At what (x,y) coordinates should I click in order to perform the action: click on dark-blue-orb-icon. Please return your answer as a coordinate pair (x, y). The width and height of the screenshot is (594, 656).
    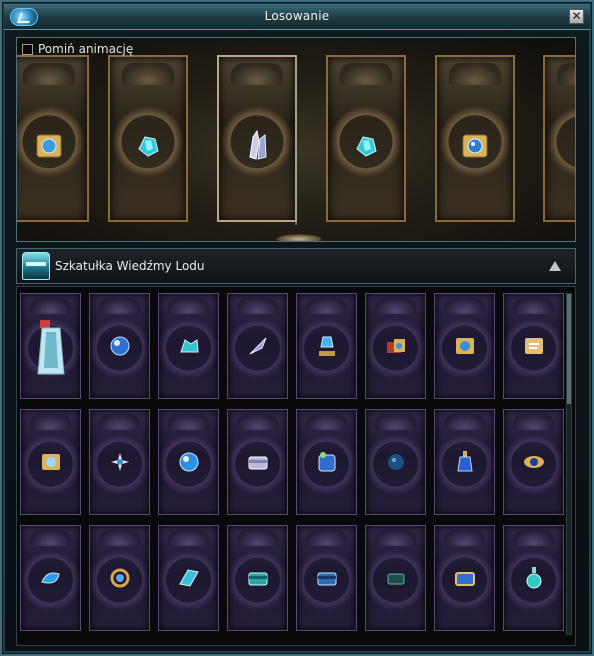
    Looking at the image, I should click on (396, 462).